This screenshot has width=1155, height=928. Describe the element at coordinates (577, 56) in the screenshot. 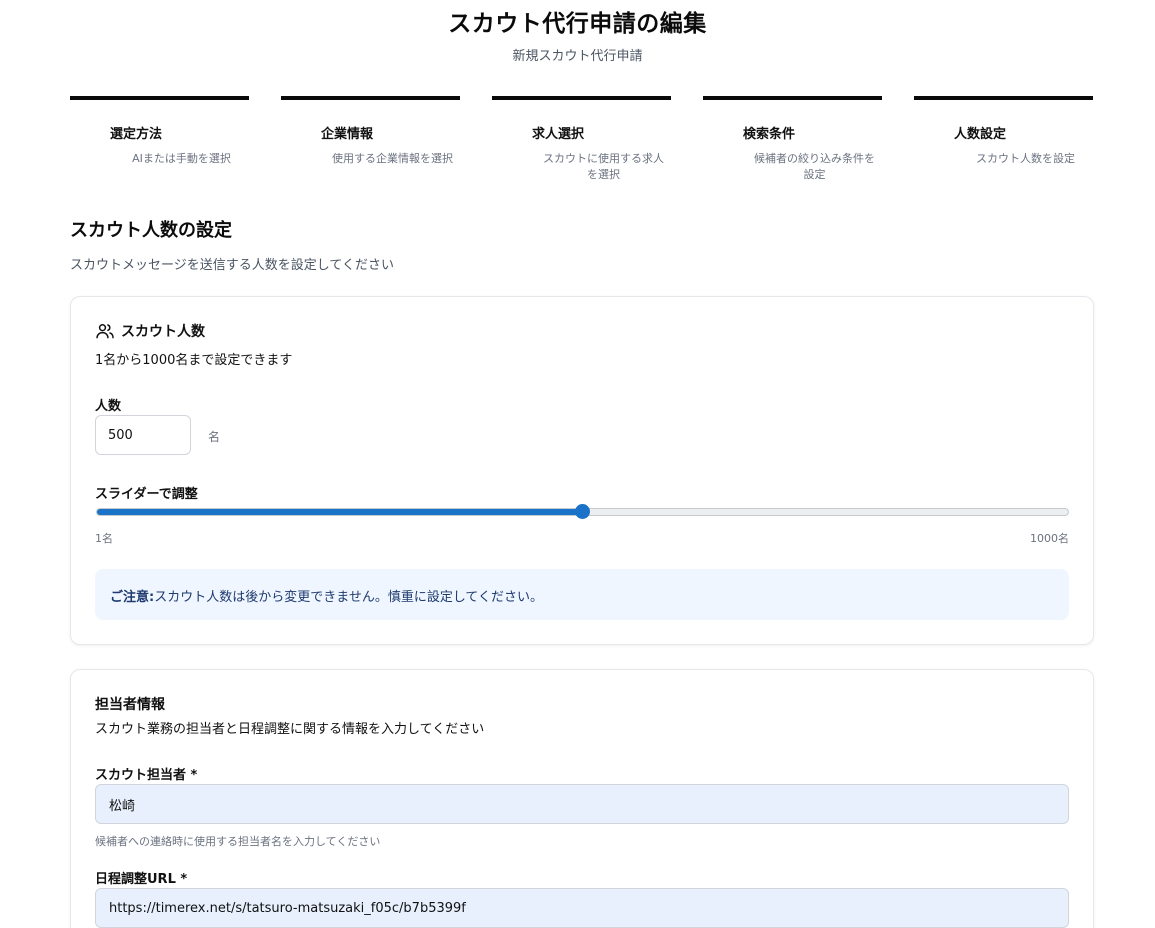

I see `page-subtitle: 新規スカウト代行申請` at that location.